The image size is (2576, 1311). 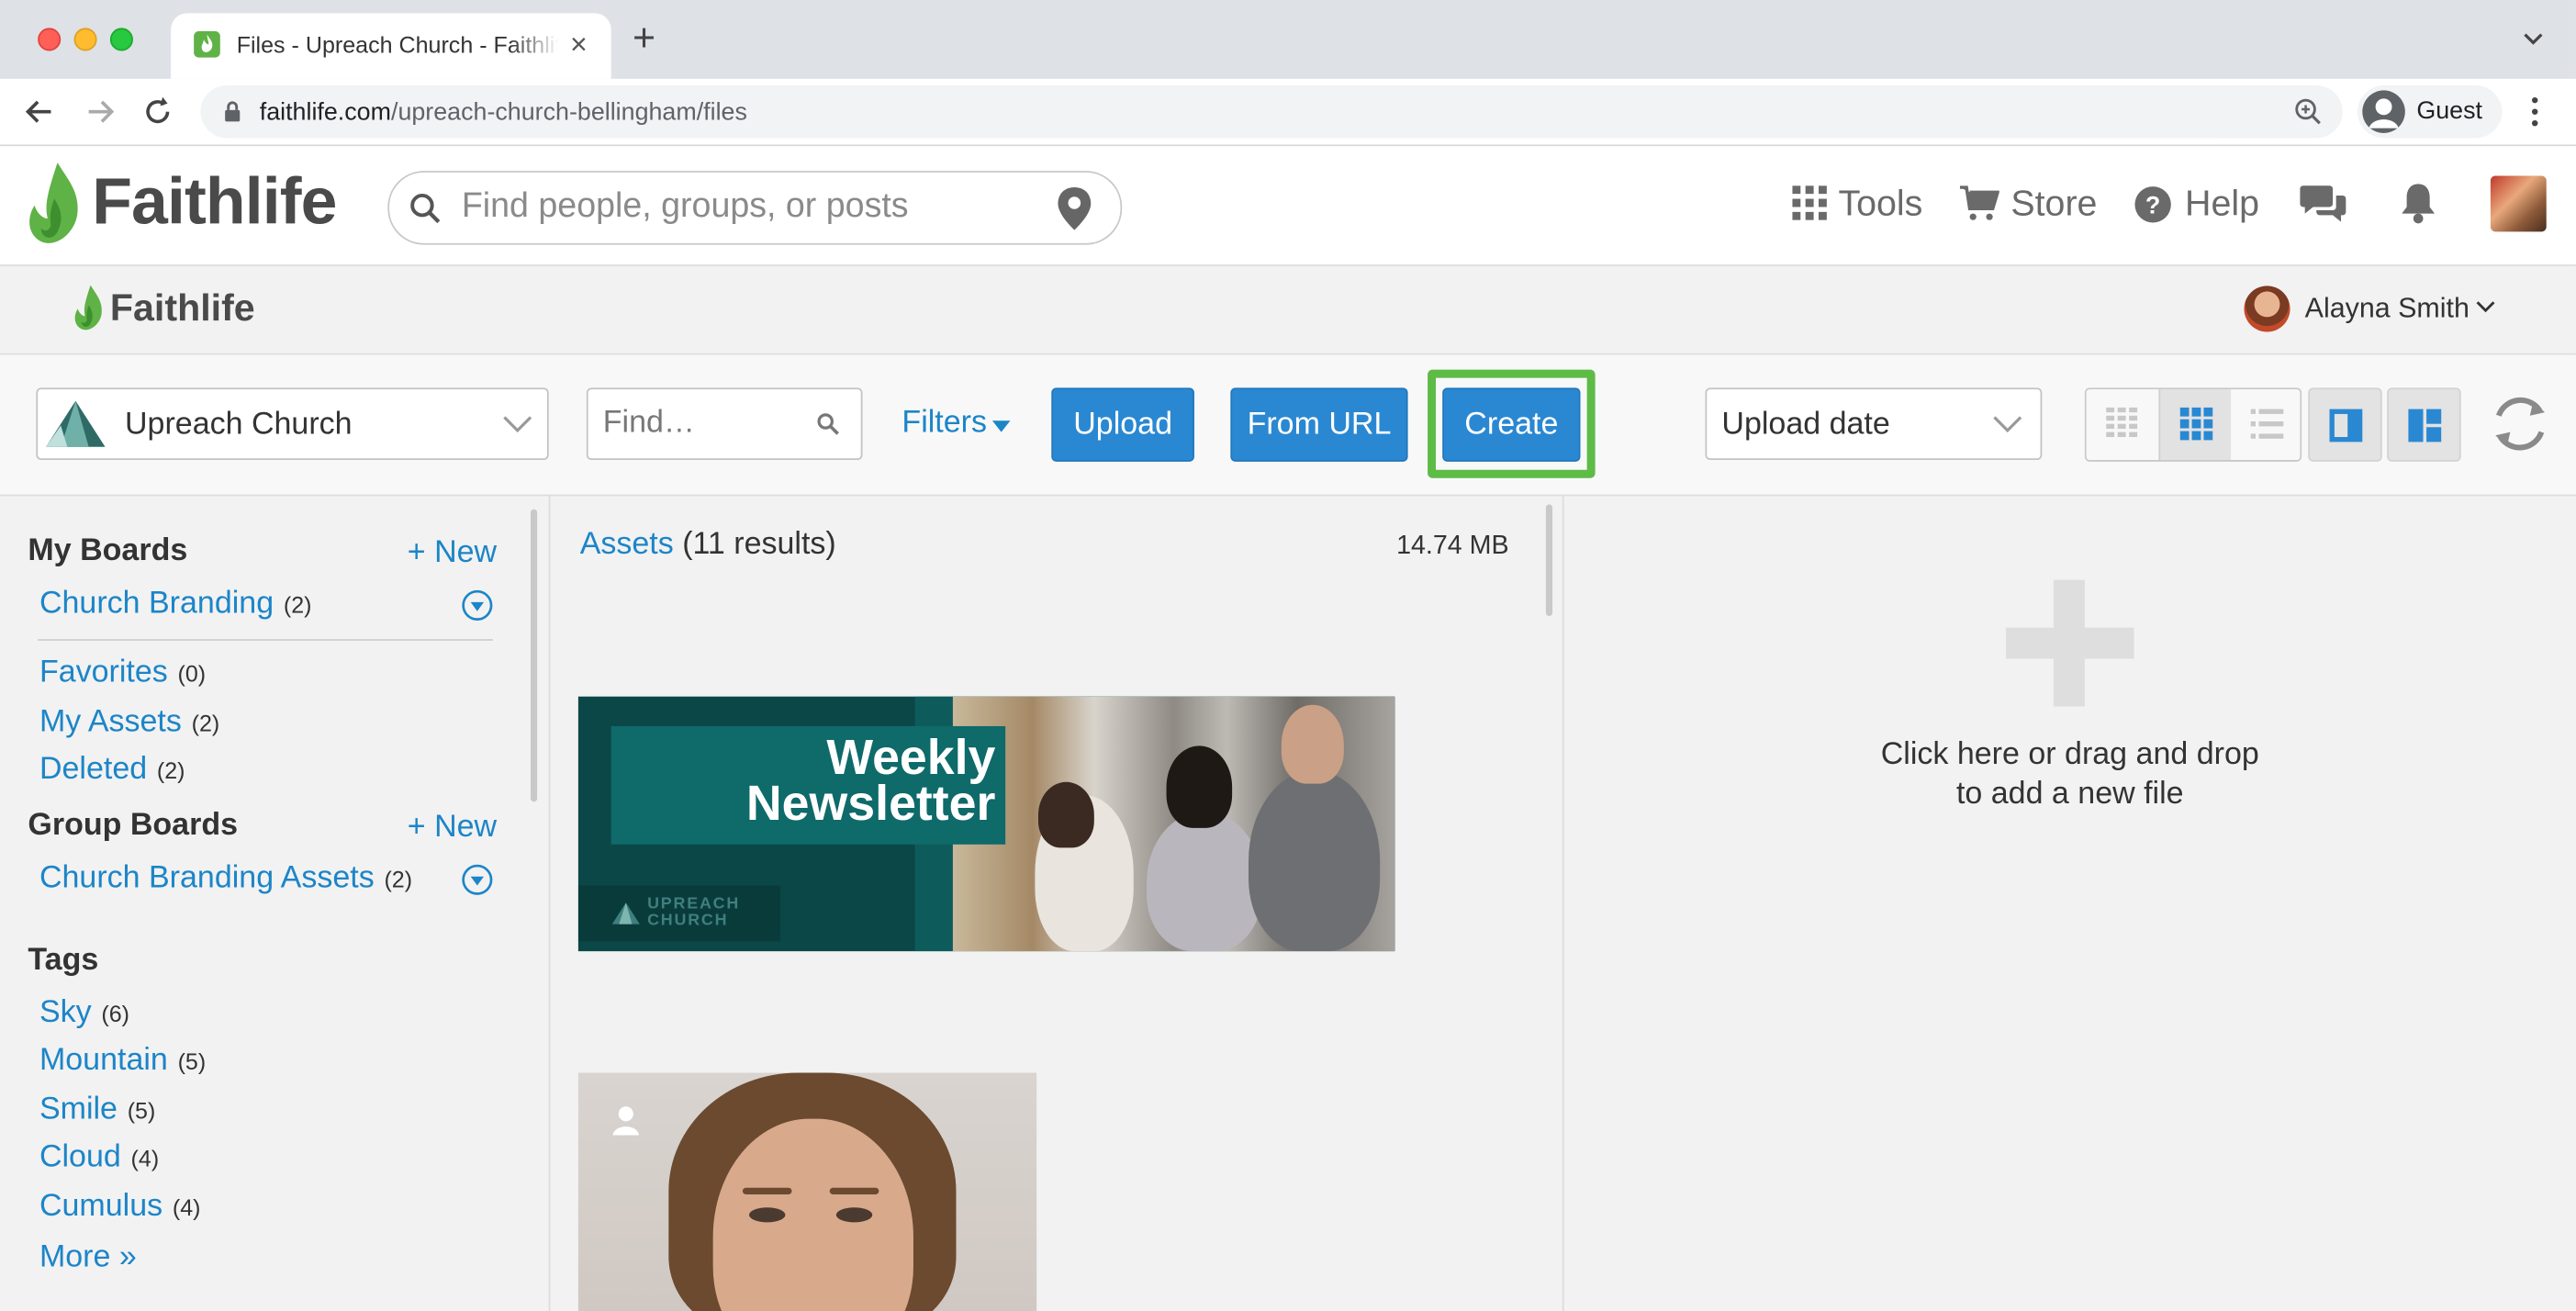 What do you see at coordinates (2054, 203) in the screenshot?
I see `store-label: Store` at bounding box center [2054, 203].